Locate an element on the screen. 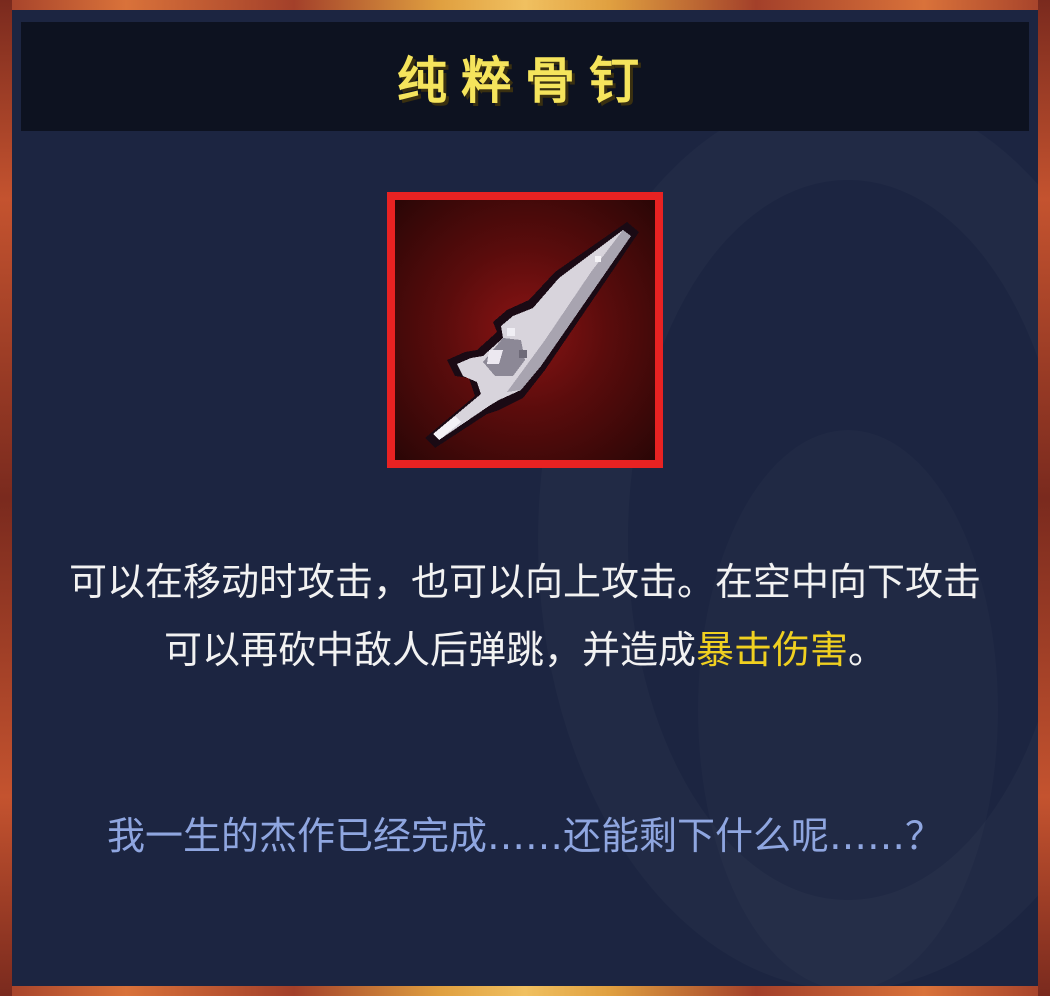  title-bar: 纯粹骨钉 is located at coordinates (525, 76).